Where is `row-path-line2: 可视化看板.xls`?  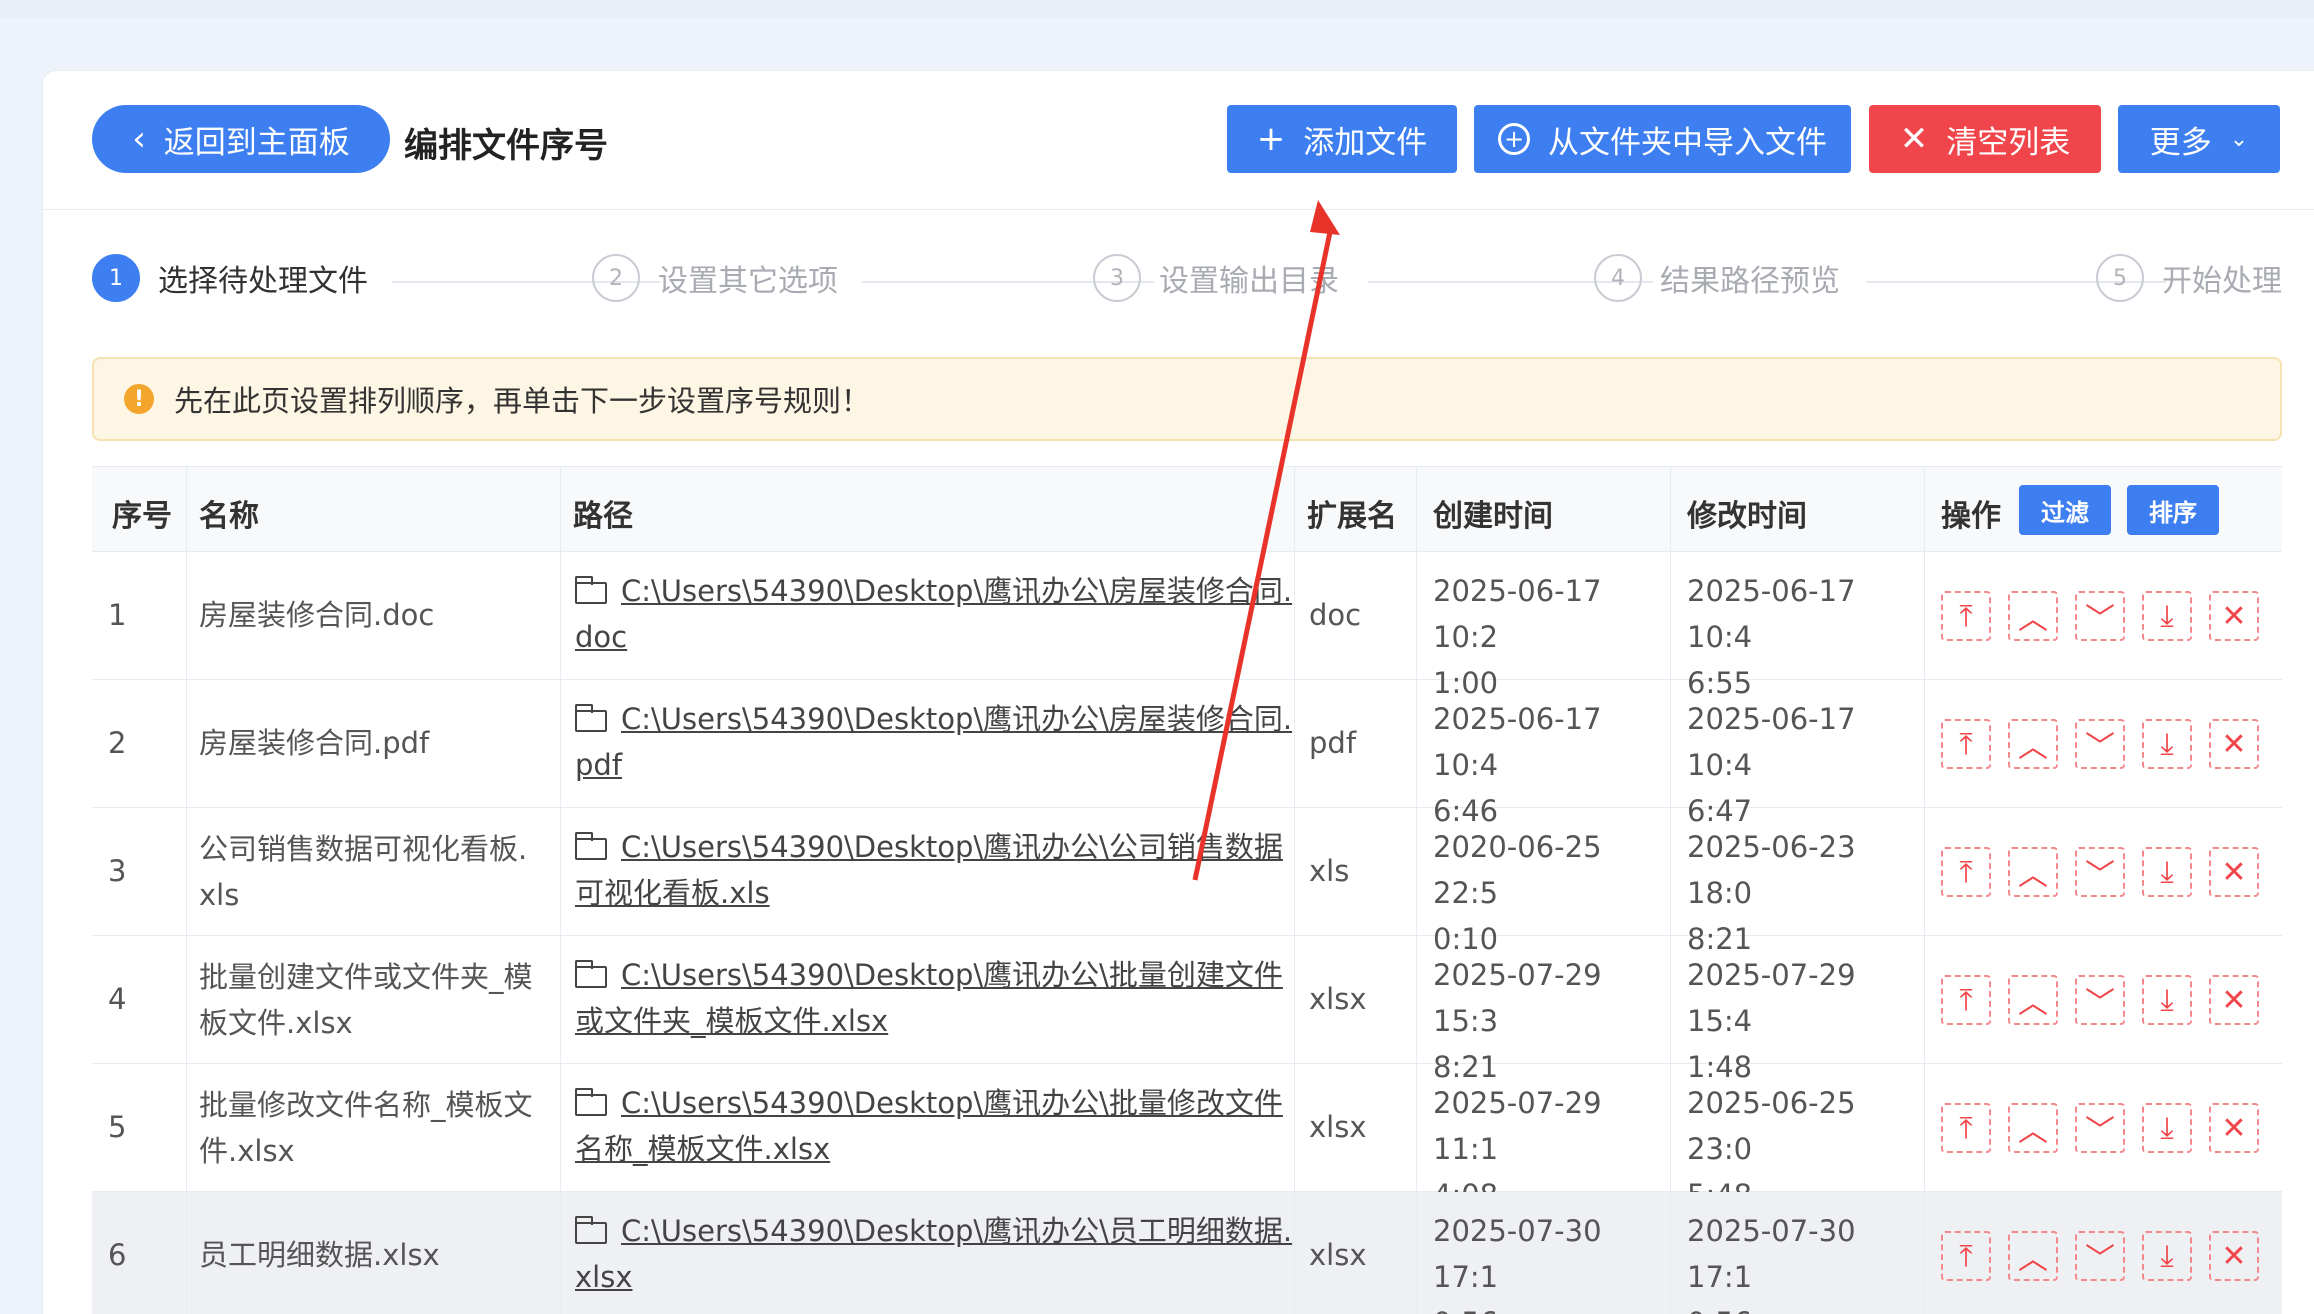
row-path-line2: 可视化看板.xls is located at coordinates (672, 893).